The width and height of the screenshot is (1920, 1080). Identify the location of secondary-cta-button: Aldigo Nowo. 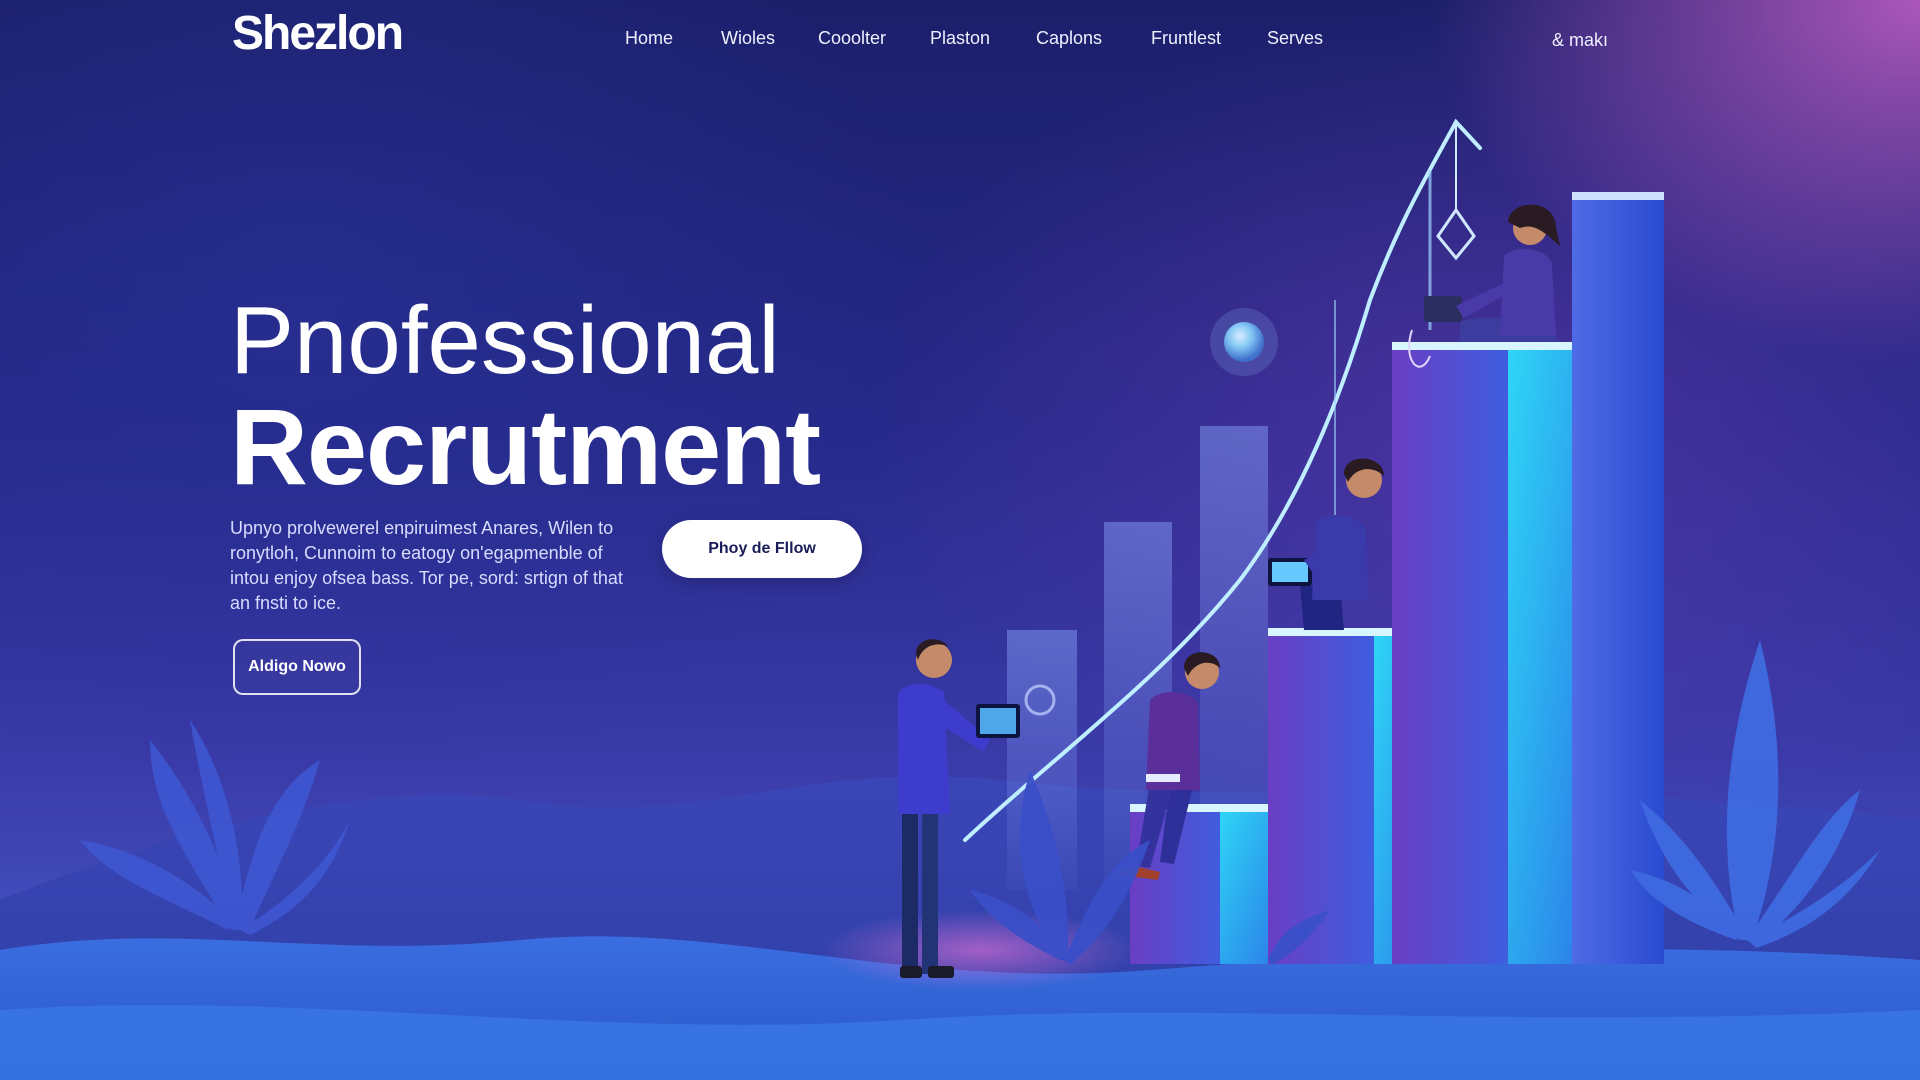
(297, 667).